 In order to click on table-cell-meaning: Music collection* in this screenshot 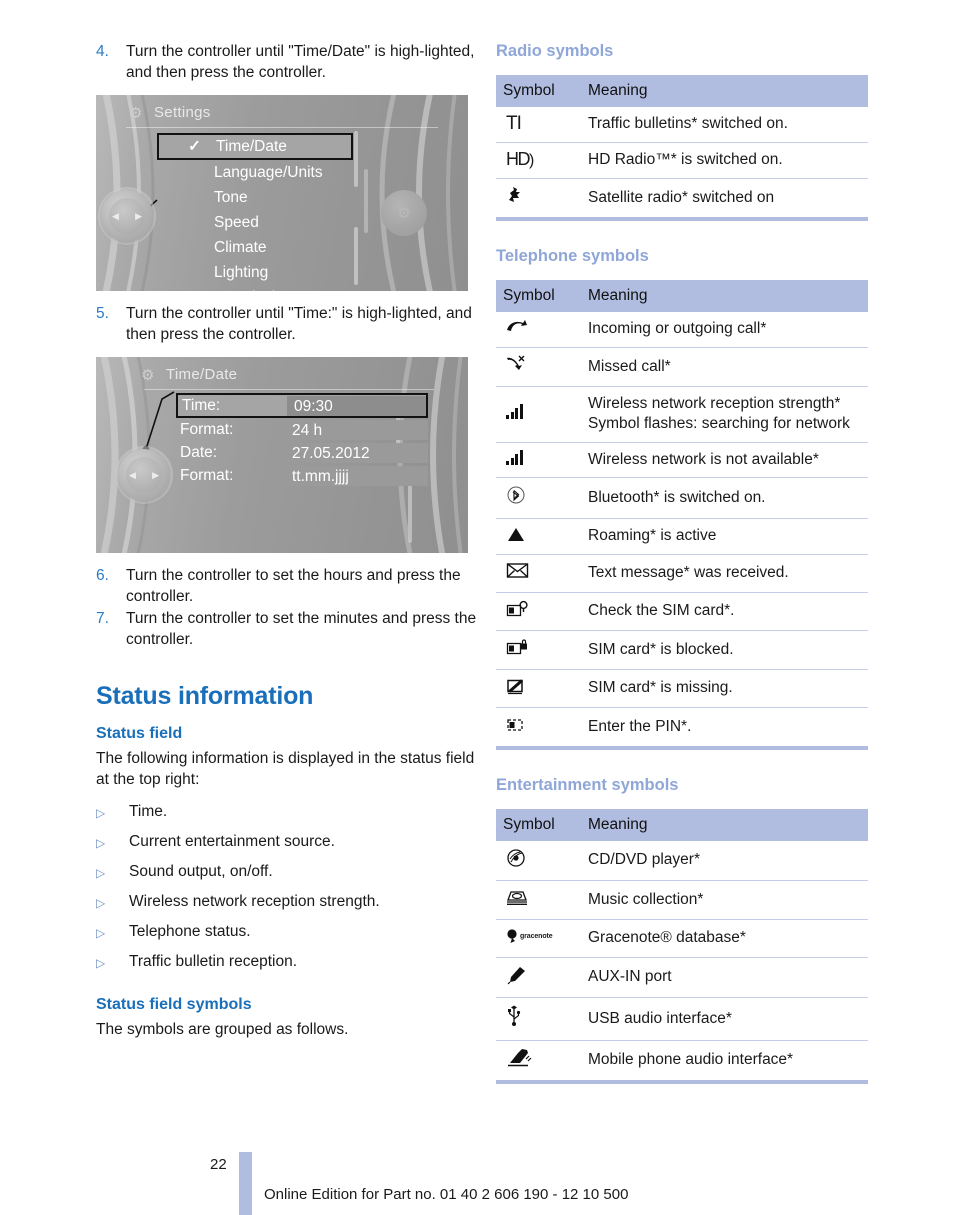, I will do `click(724, 900)`.